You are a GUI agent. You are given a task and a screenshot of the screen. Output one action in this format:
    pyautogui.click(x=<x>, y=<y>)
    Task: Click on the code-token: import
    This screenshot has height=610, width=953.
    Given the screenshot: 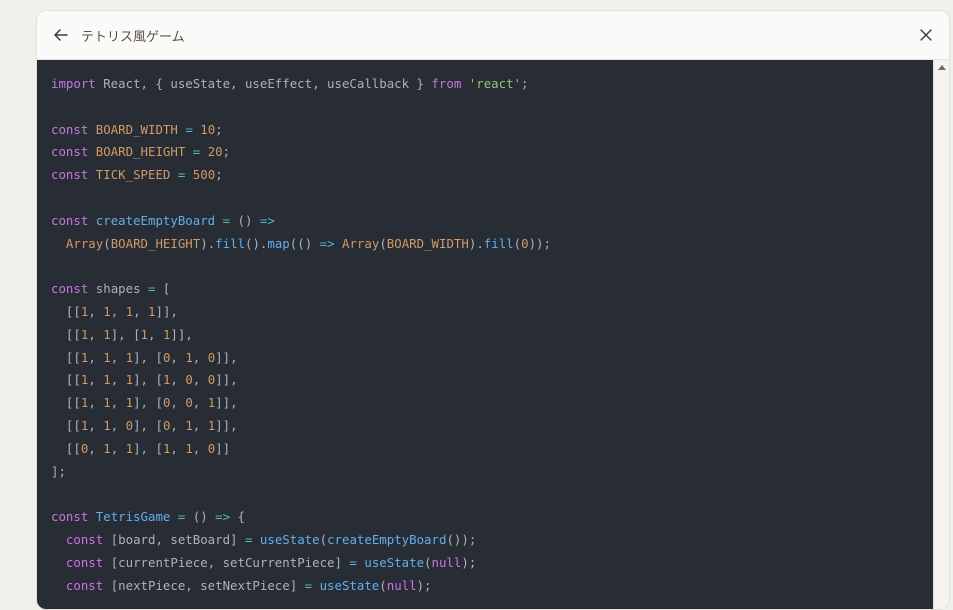 What is the action you would take?
    pyautogui.click(x=73, y=83)
    